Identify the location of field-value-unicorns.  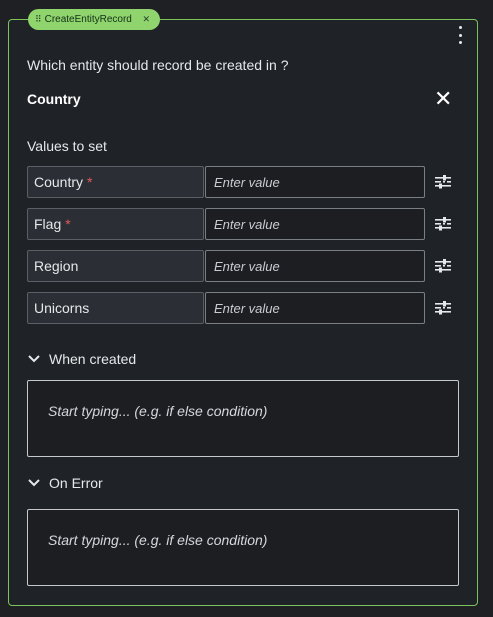
(315, 308).